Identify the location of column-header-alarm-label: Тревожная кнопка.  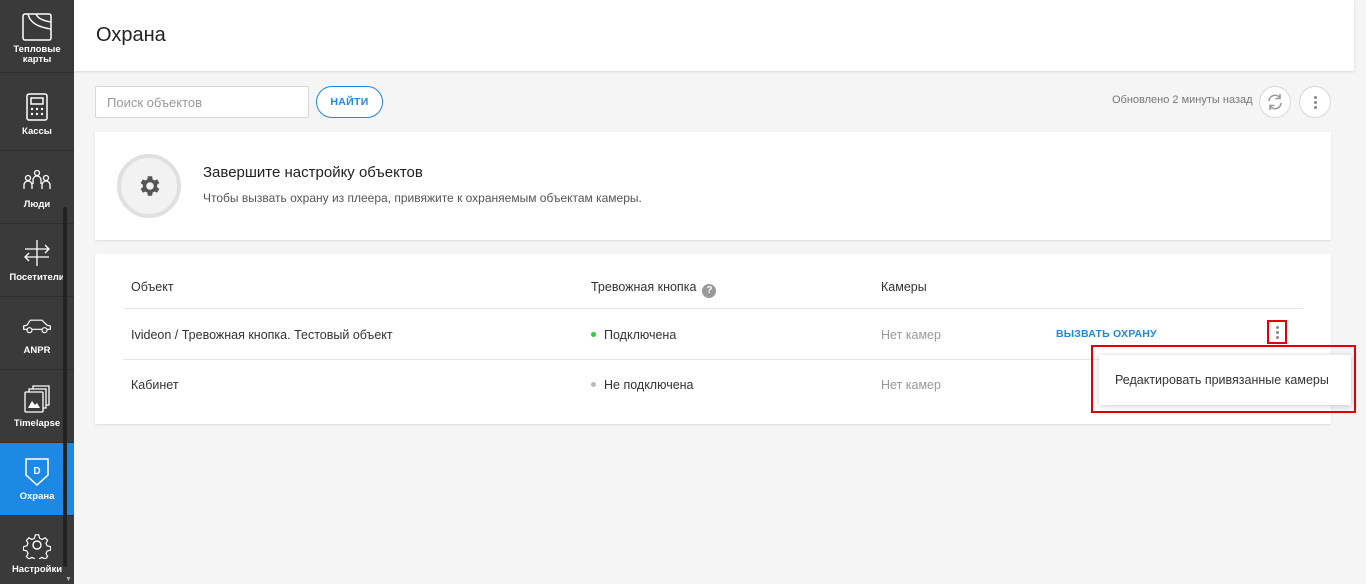
(644, 287).